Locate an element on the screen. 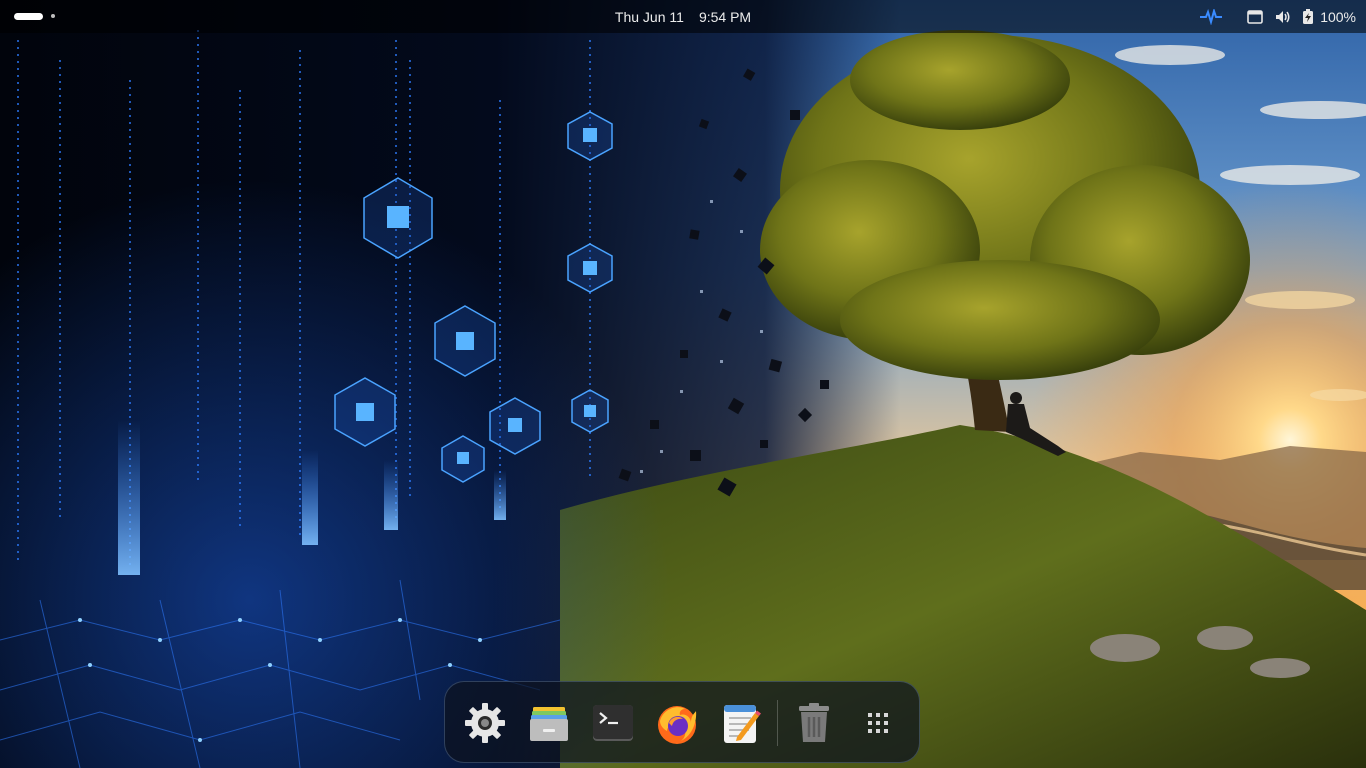 The image size is (1366, 768). gear-icon is located at coordinates (485, 723).